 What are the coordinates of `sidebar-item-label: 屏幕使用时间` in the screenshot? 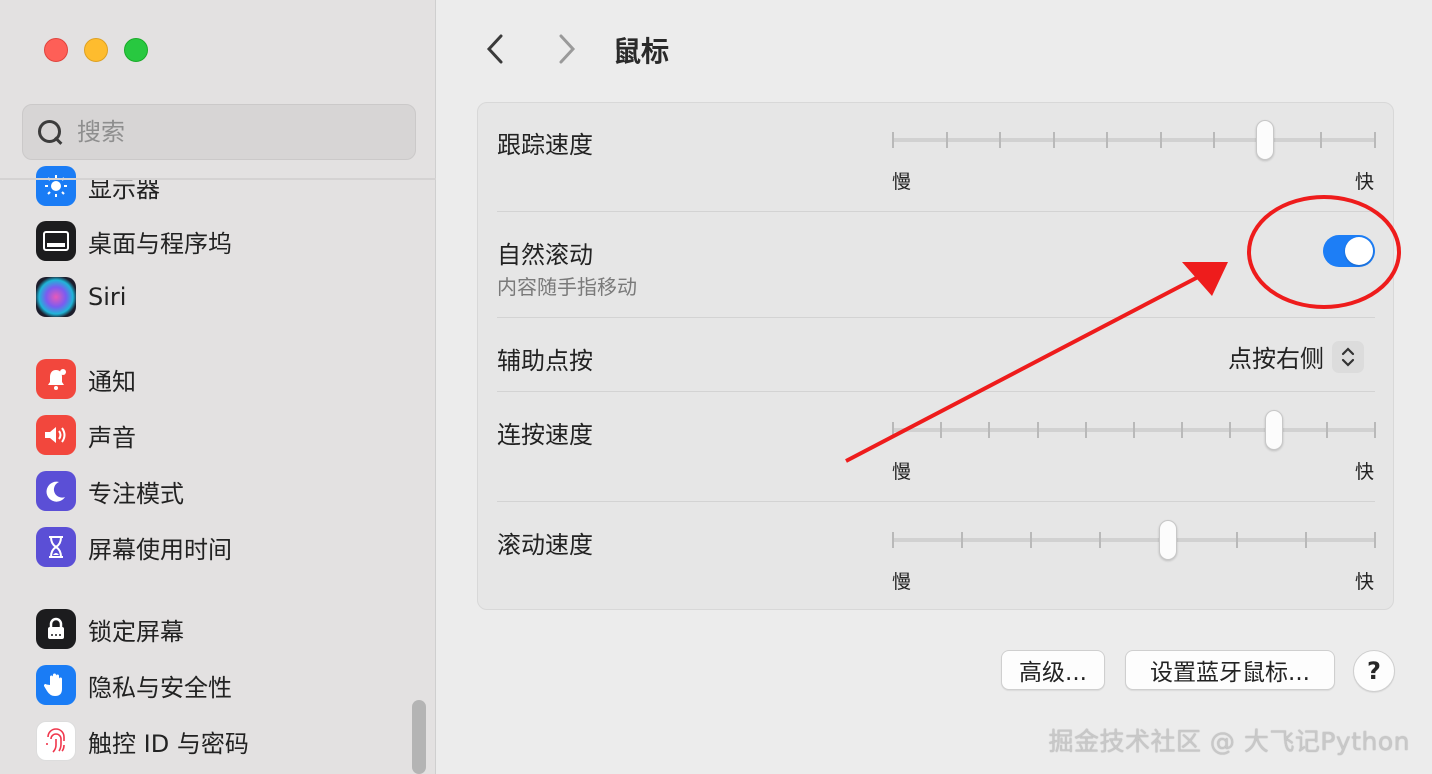 It's located at (160, 549).